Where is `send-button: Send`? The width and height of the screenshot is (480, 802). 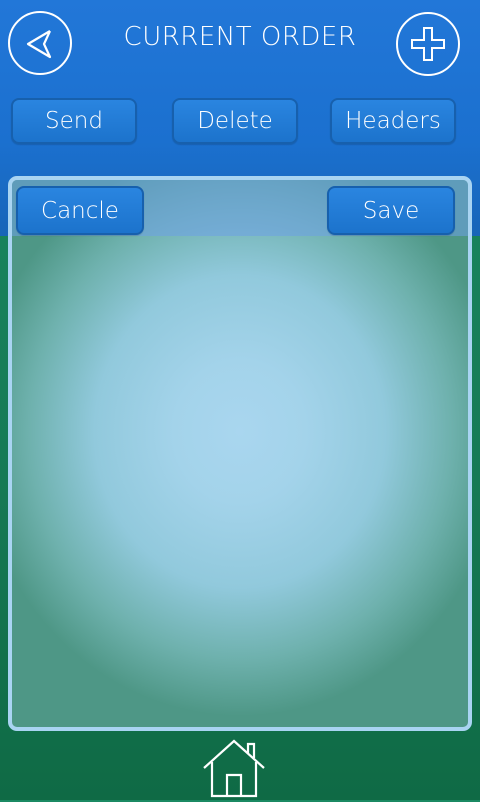 send-button: Send is located at coordinates (74, 121).